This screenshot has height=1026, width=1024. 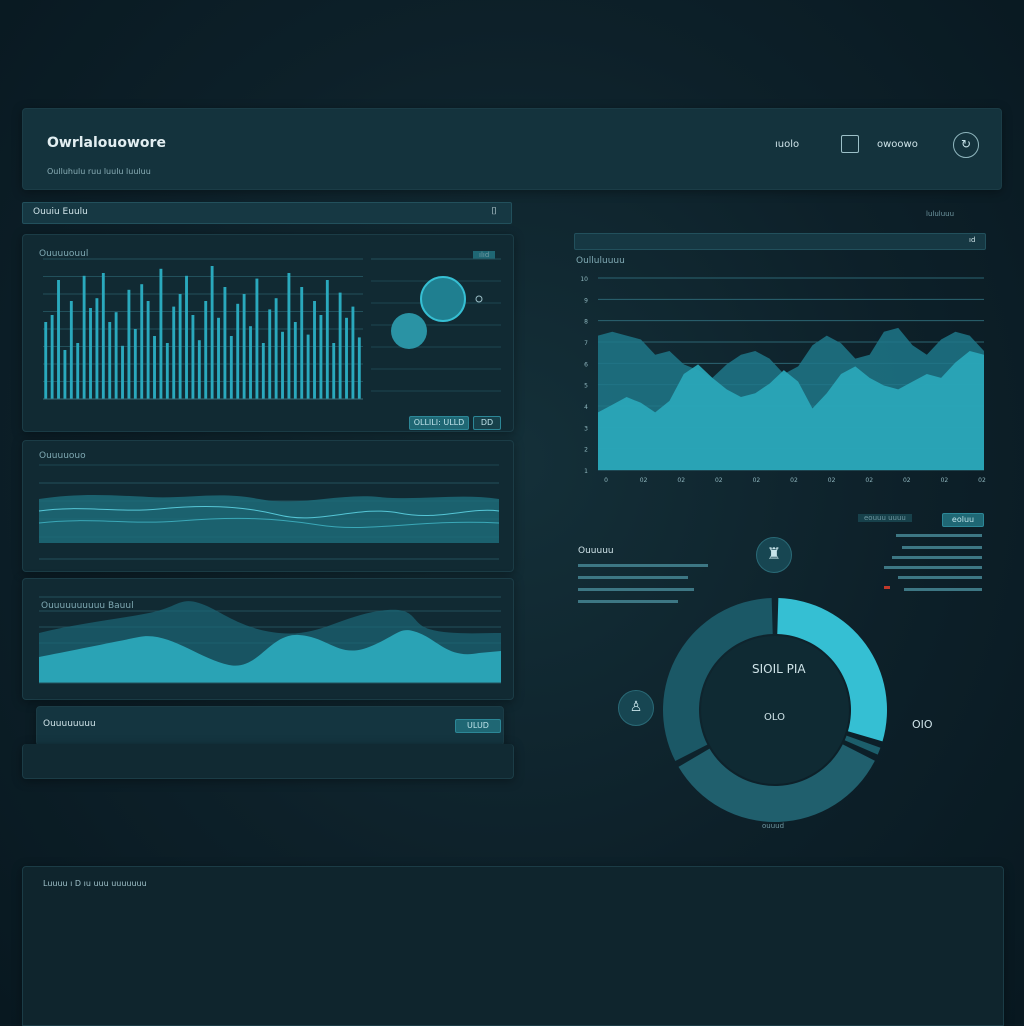 What do you see at coordinates (787, 144) in the screenshot?
I see `nav-item-1: ıuolo` at bounding box center [787, 144].